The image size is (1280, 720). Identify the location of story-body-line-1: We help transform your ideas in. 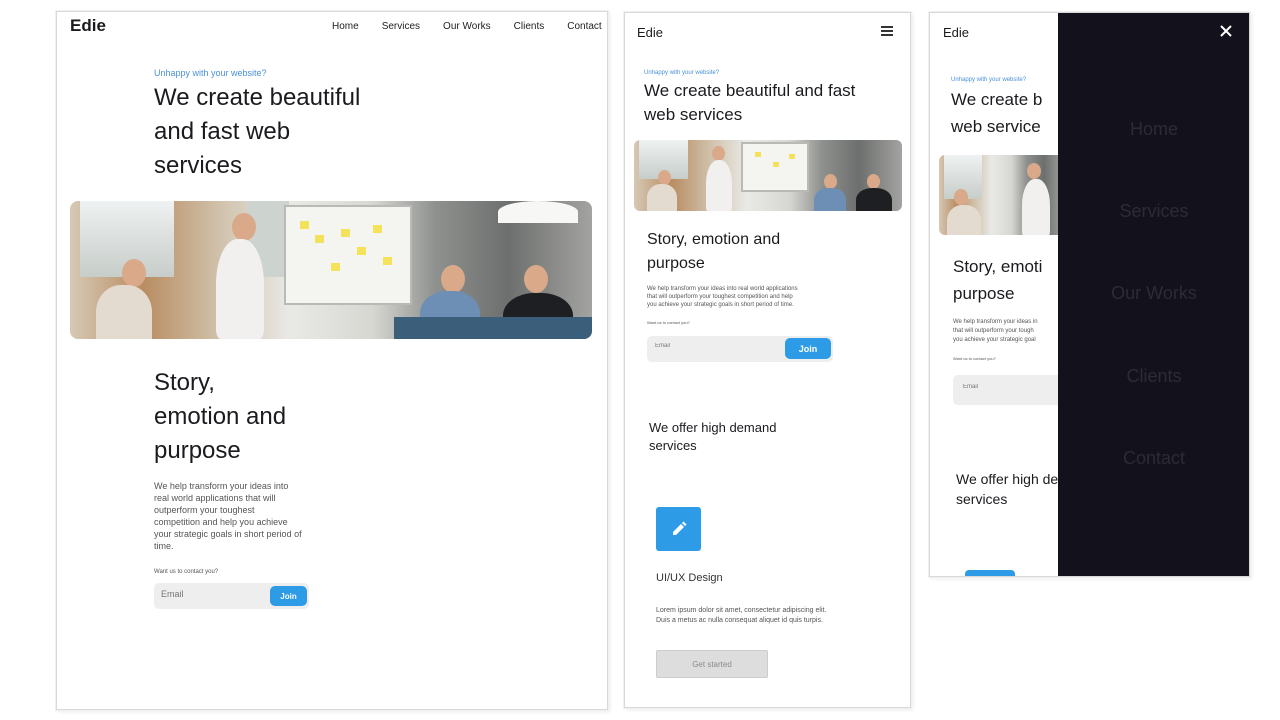
(995, 322).